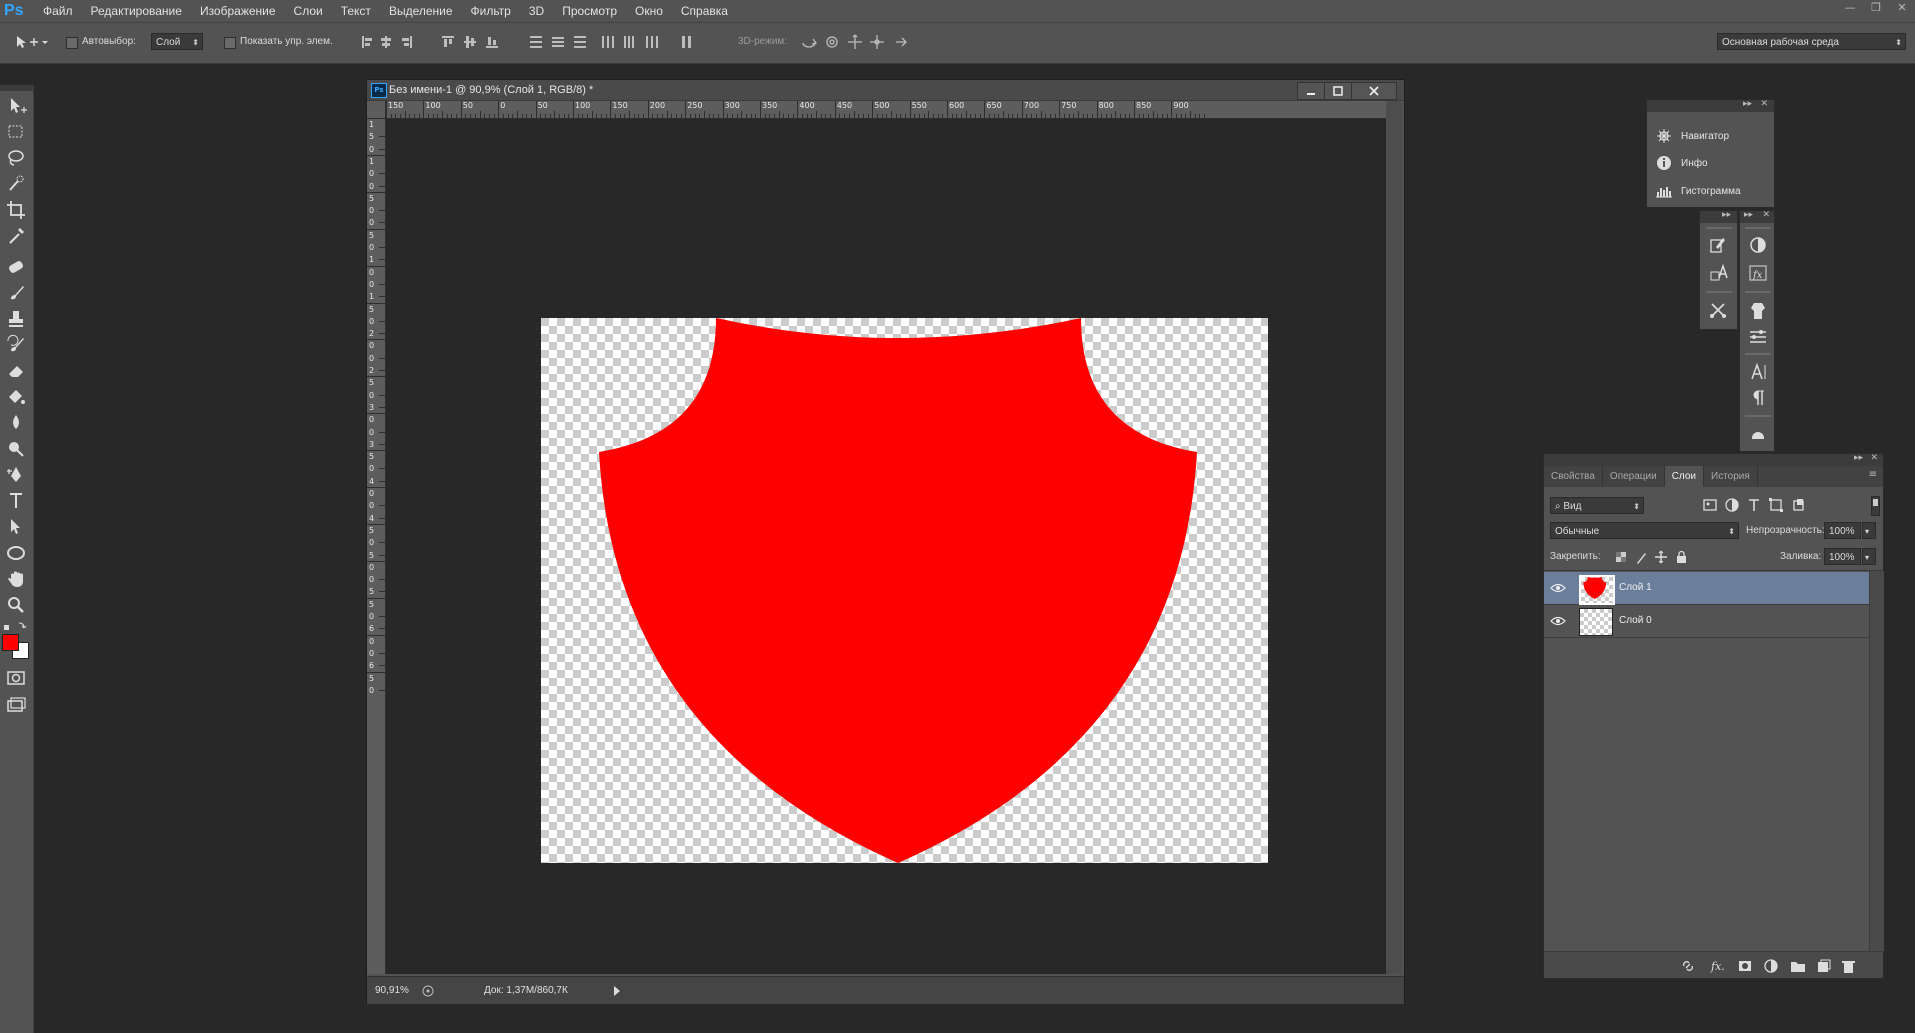 Image resolution: width=1915 pixels, height=1033 pixels. What do you see at coordinates (16, 527) in the screenshot?
I see `path-select-tool-icon` at bounding box center [16, 527].